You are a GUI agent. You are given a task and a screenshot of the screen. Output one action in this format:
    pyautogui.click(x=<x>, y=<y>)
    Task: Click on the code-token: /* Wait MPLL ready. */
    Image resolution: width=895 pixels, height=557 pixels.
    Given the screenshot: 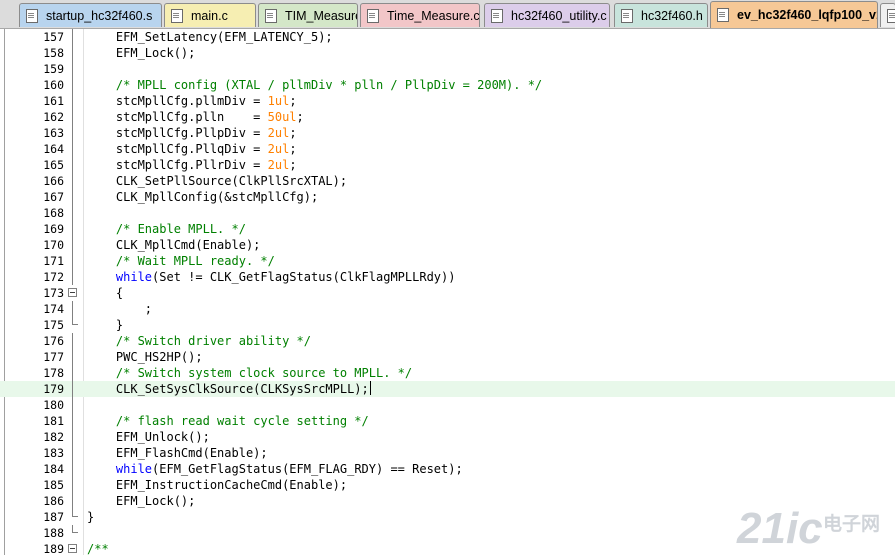 What is the action you would take?
    pyautogui.click(x=181, y=261)
    